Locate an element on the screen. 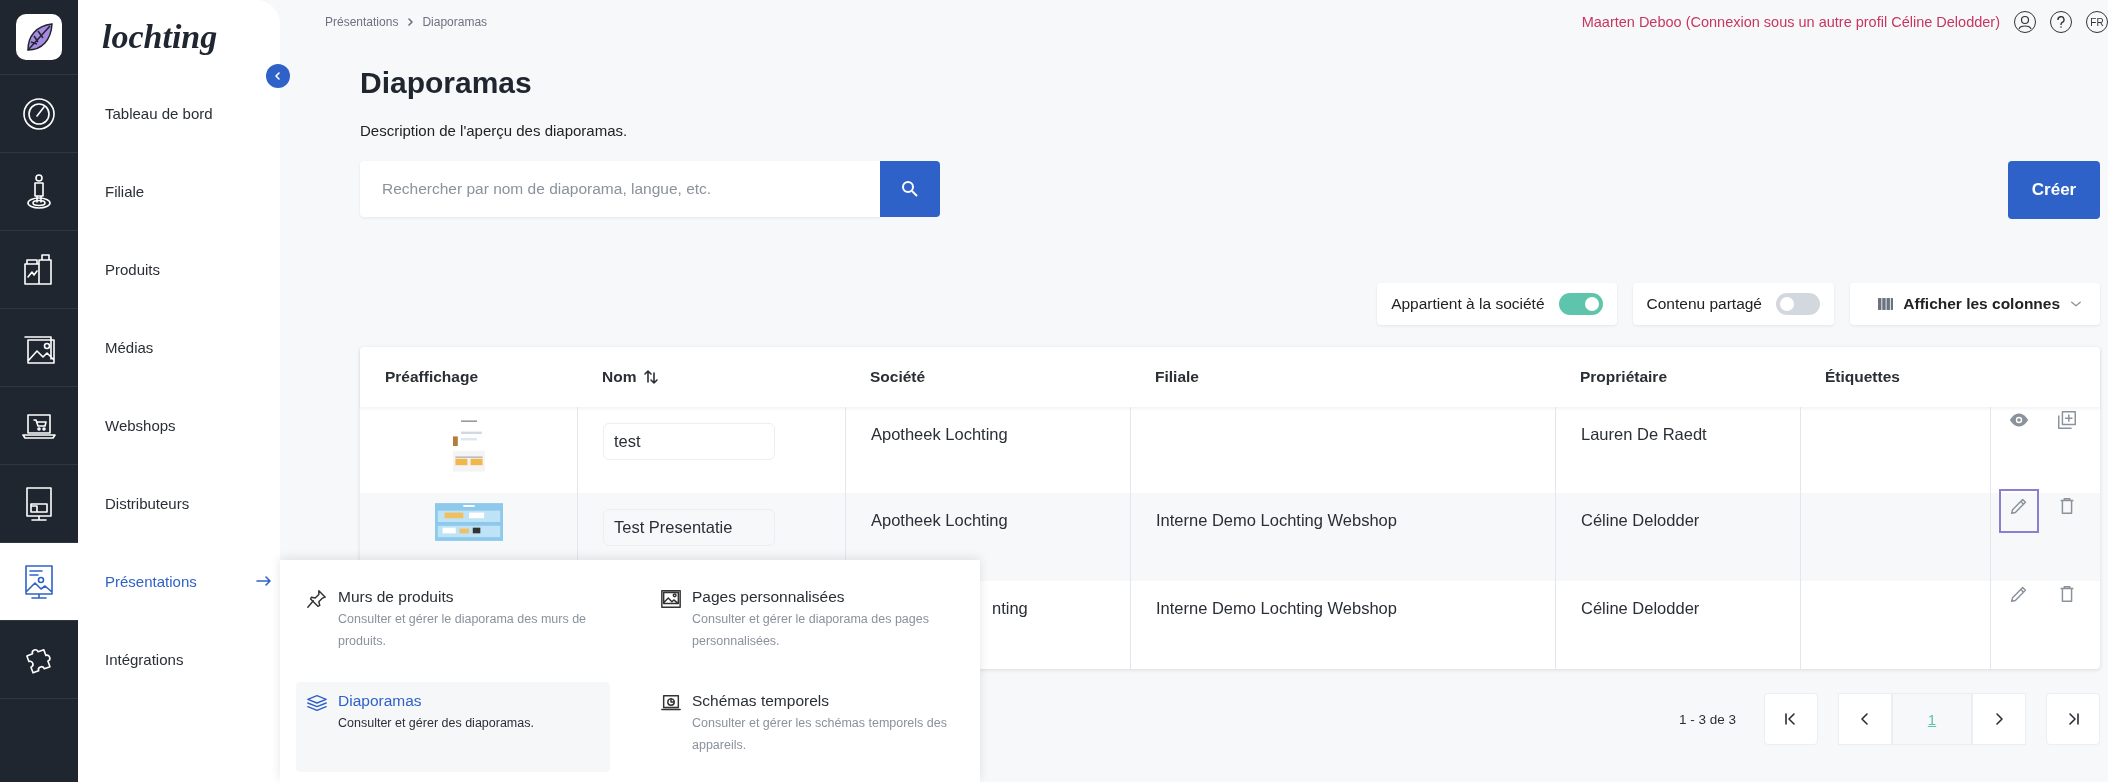  breadcrumb-link: Diaporamas is located at coordinates (455, 22).